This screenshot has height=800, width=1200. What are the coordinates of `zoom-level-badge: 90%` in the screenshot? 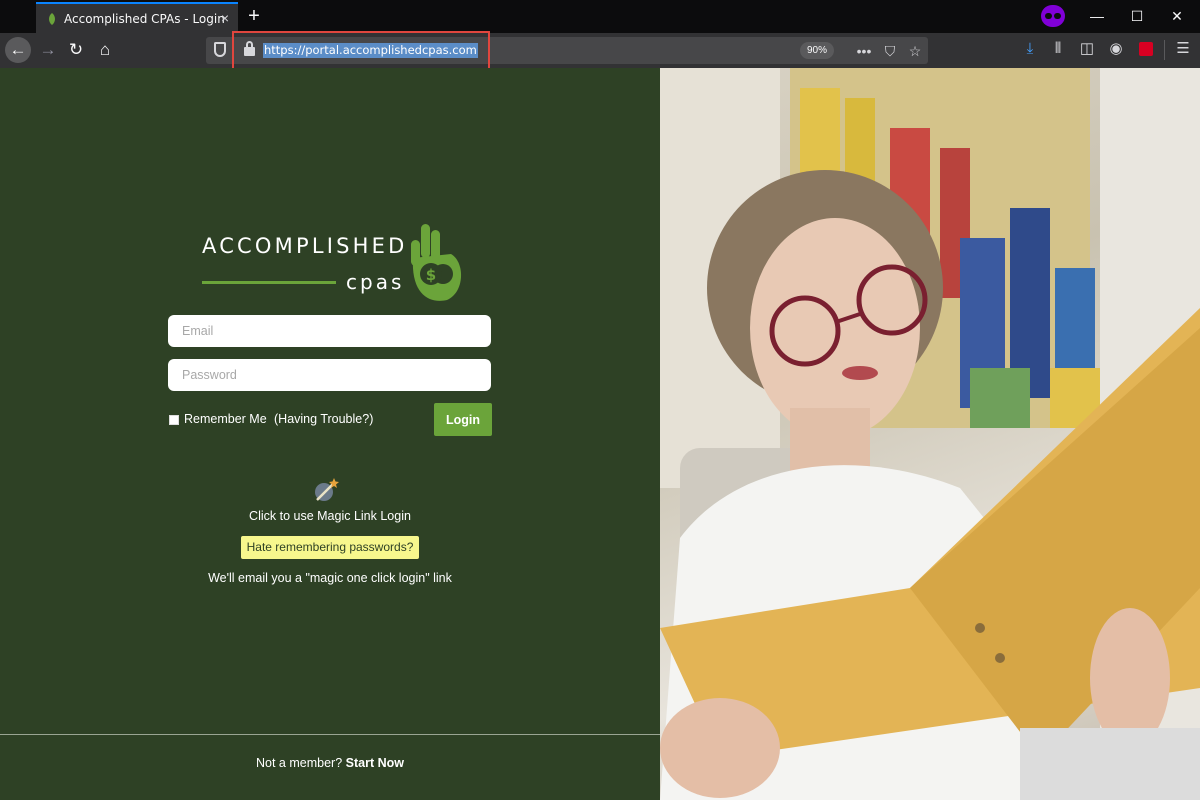 It's located at (817, 50).